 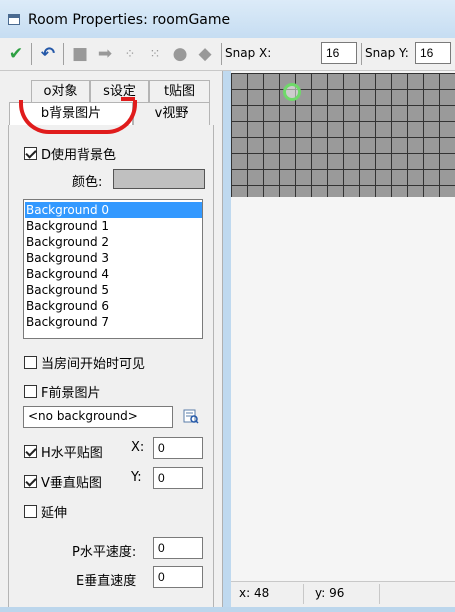 What do you see at coordinates (104, 552) in the screenshot?
I see `hspeed-label: P水平速度:` at bounding box center [104, 552].